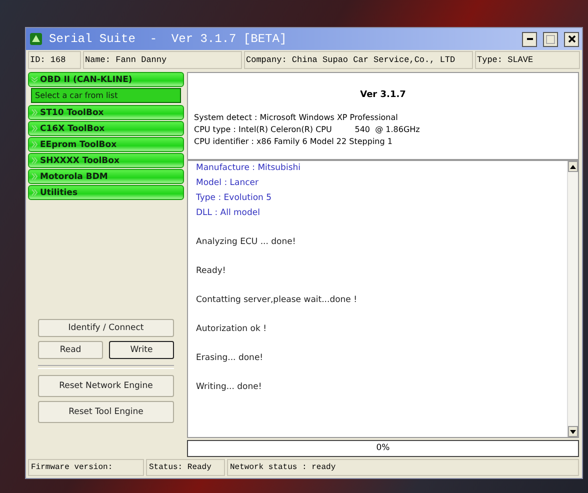  Describe the element at coordinates (296, 118) in the screenshot. I see `system-info-line: System detect : Microsoft Windows XP Professional` at that location.